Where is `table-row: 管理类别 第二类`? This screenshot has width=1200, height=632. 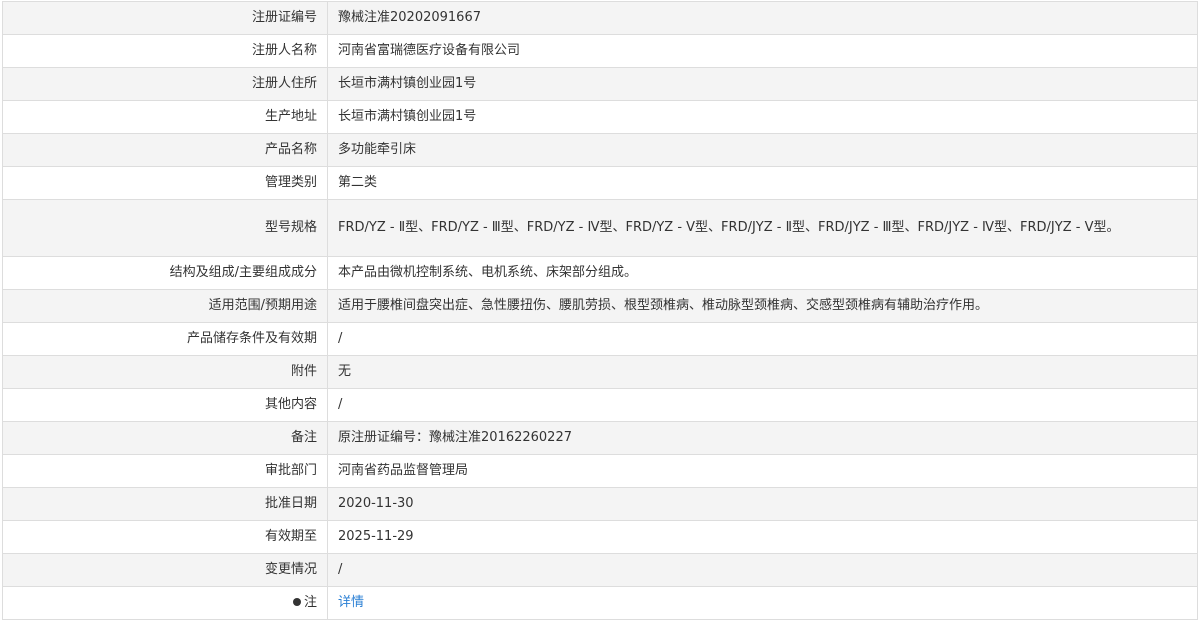
table-row: 管理类别 第二类 is located at coordinates (600, 183).